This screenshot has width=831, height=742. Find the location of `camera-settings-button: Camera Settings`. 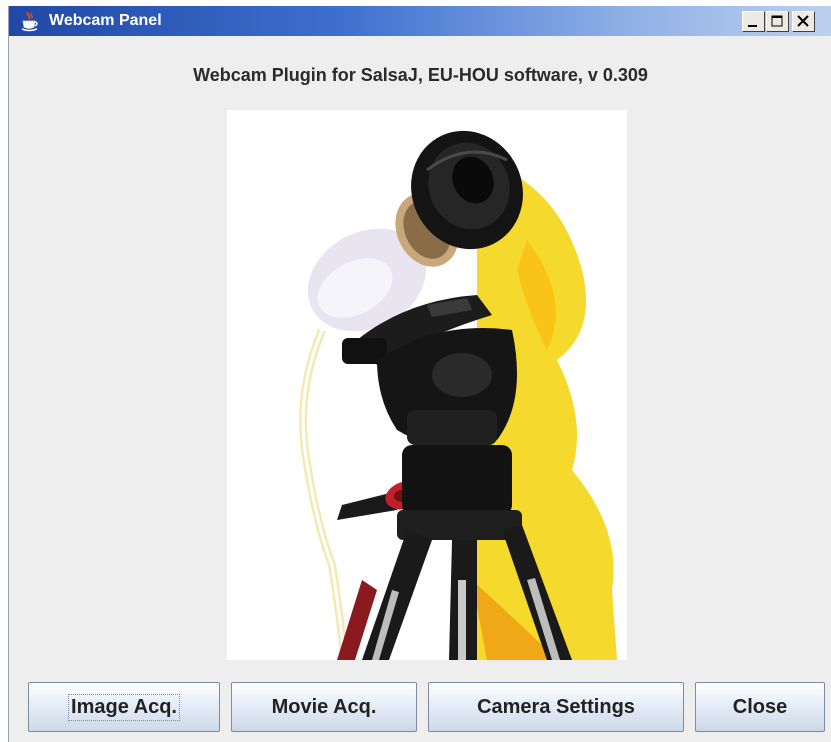

camera-settings-button: Camera Settings is located at coordinates (556, 707).